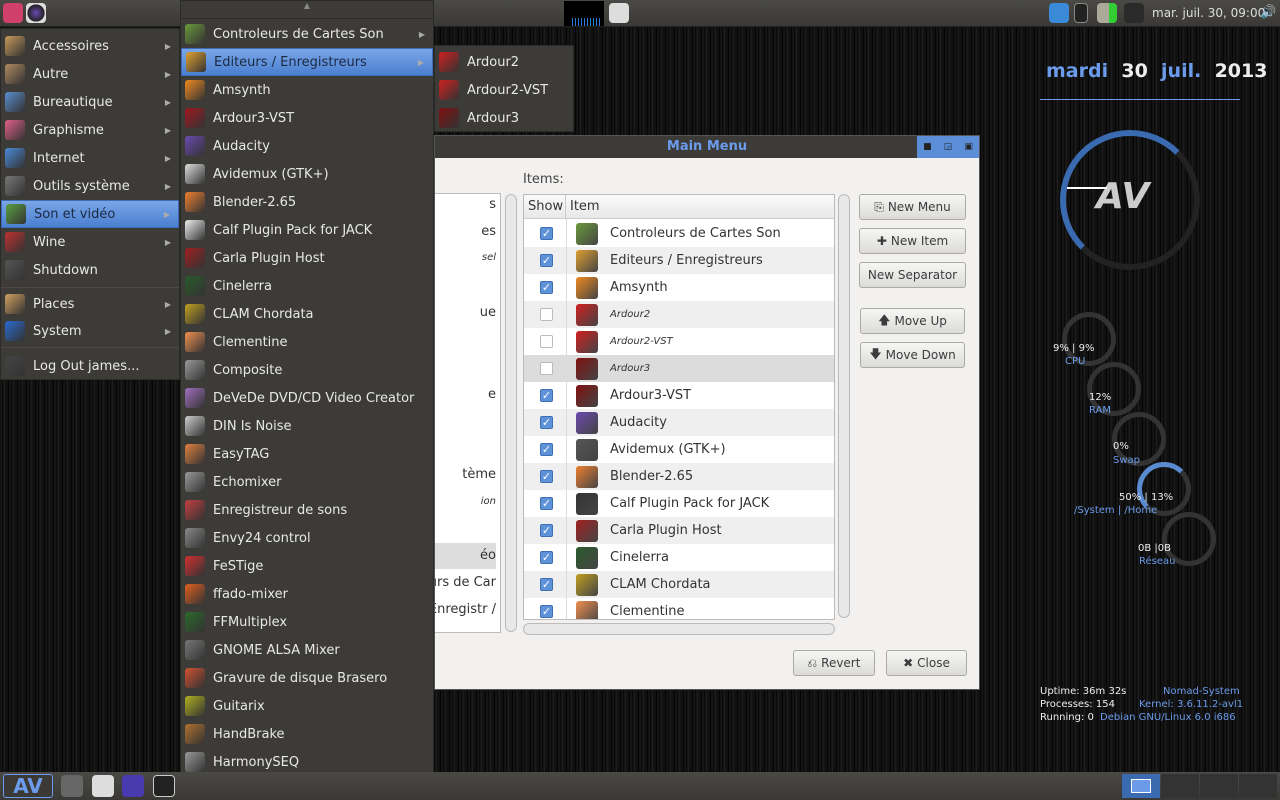  What do you see at coordinates (90, 46) in the screenshot?
I see `menu-item-accessoires: Accessoires ▶` at bounding box center [90, 46].